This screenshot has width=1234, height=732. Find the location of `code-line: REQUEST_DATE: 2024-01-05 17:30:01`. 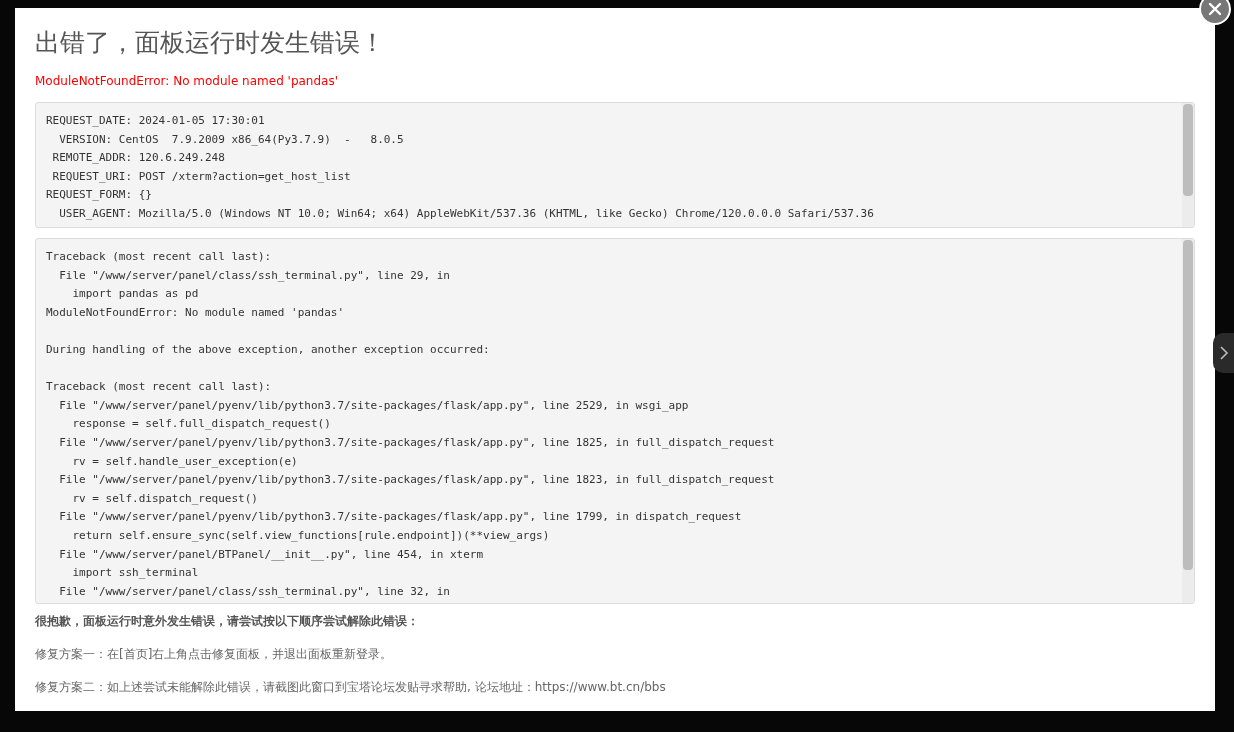

code-line: REQUEST_DATE: 2024-01-05 17:30:01 is located at coordinates (156, 121).